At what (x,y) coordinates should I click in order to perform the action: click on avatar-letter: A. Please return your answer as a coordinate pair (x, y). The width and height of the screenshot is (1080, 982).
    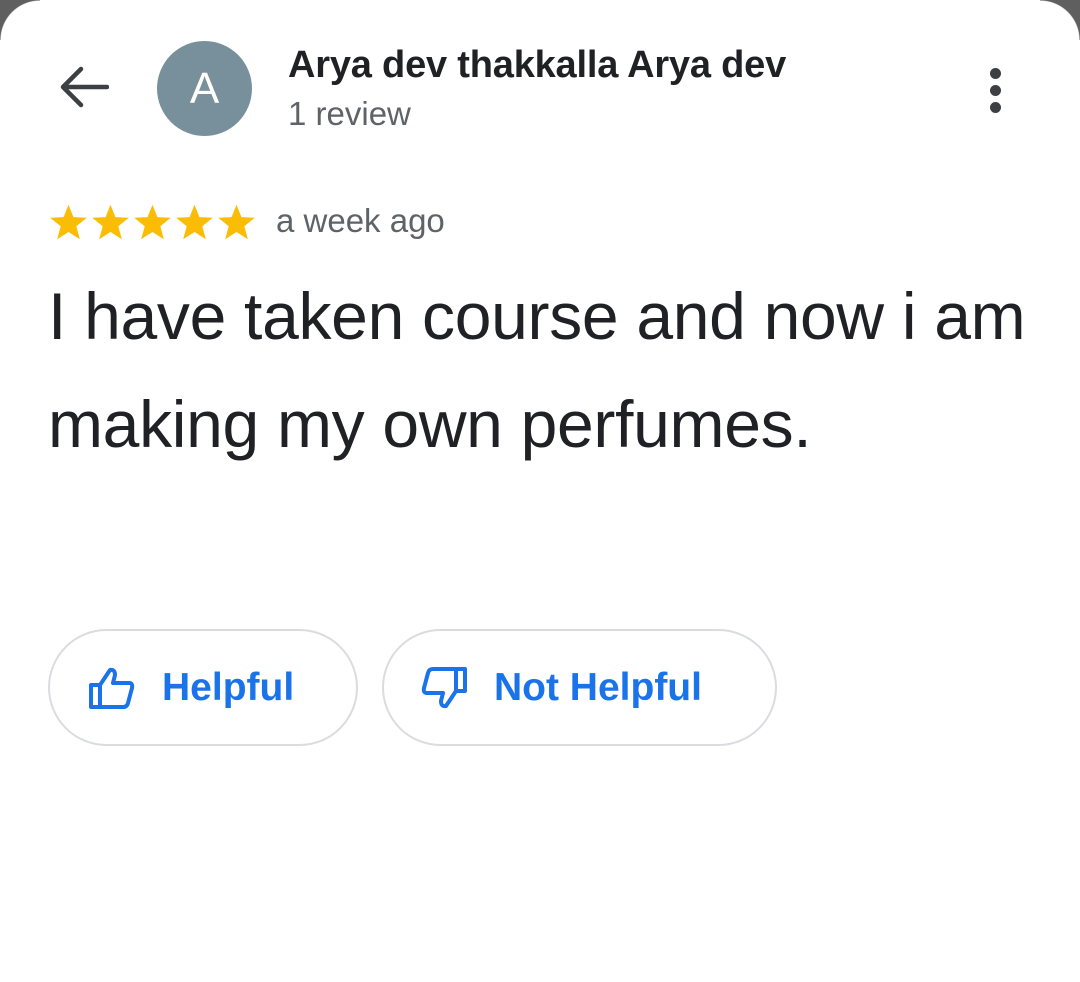
    Looking at the image, I should click on (204, 88).